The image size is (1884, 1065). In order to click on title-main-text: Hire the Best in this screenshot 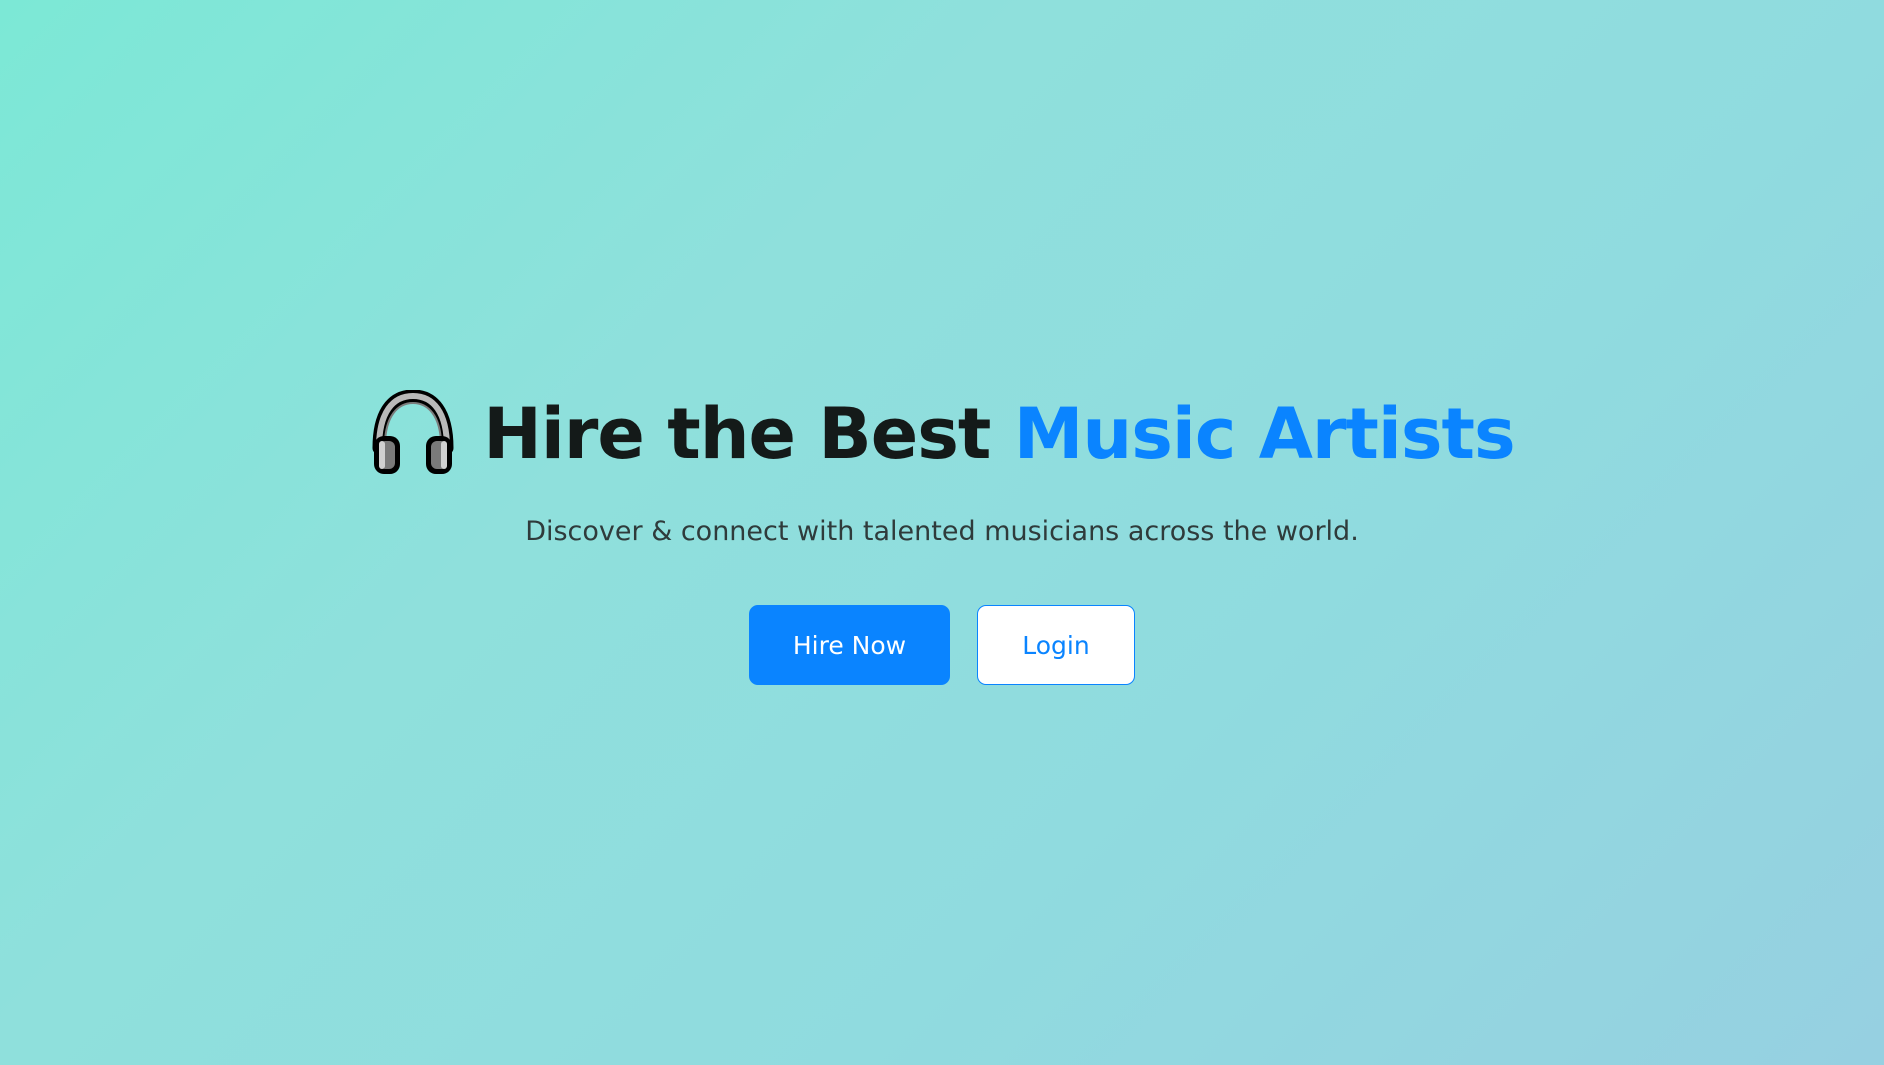, I will do `click(748, 434)`.